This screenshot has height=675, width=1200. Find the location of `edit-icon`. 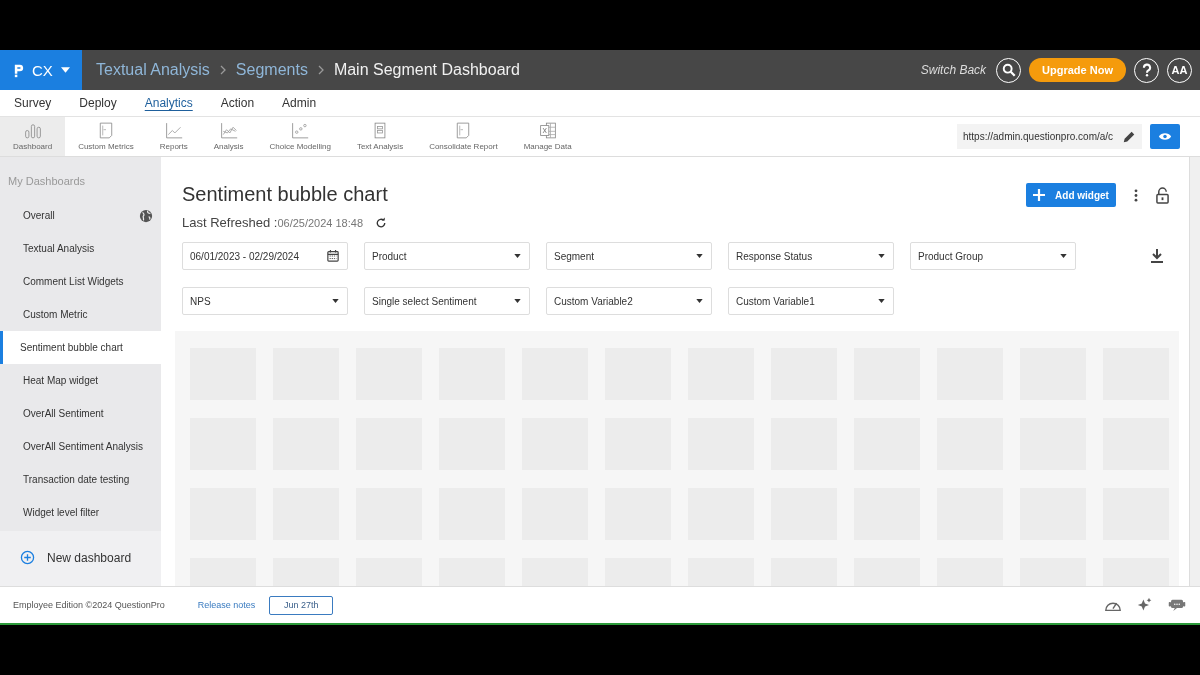

edit-icon is located at coordinates (1129, 136).